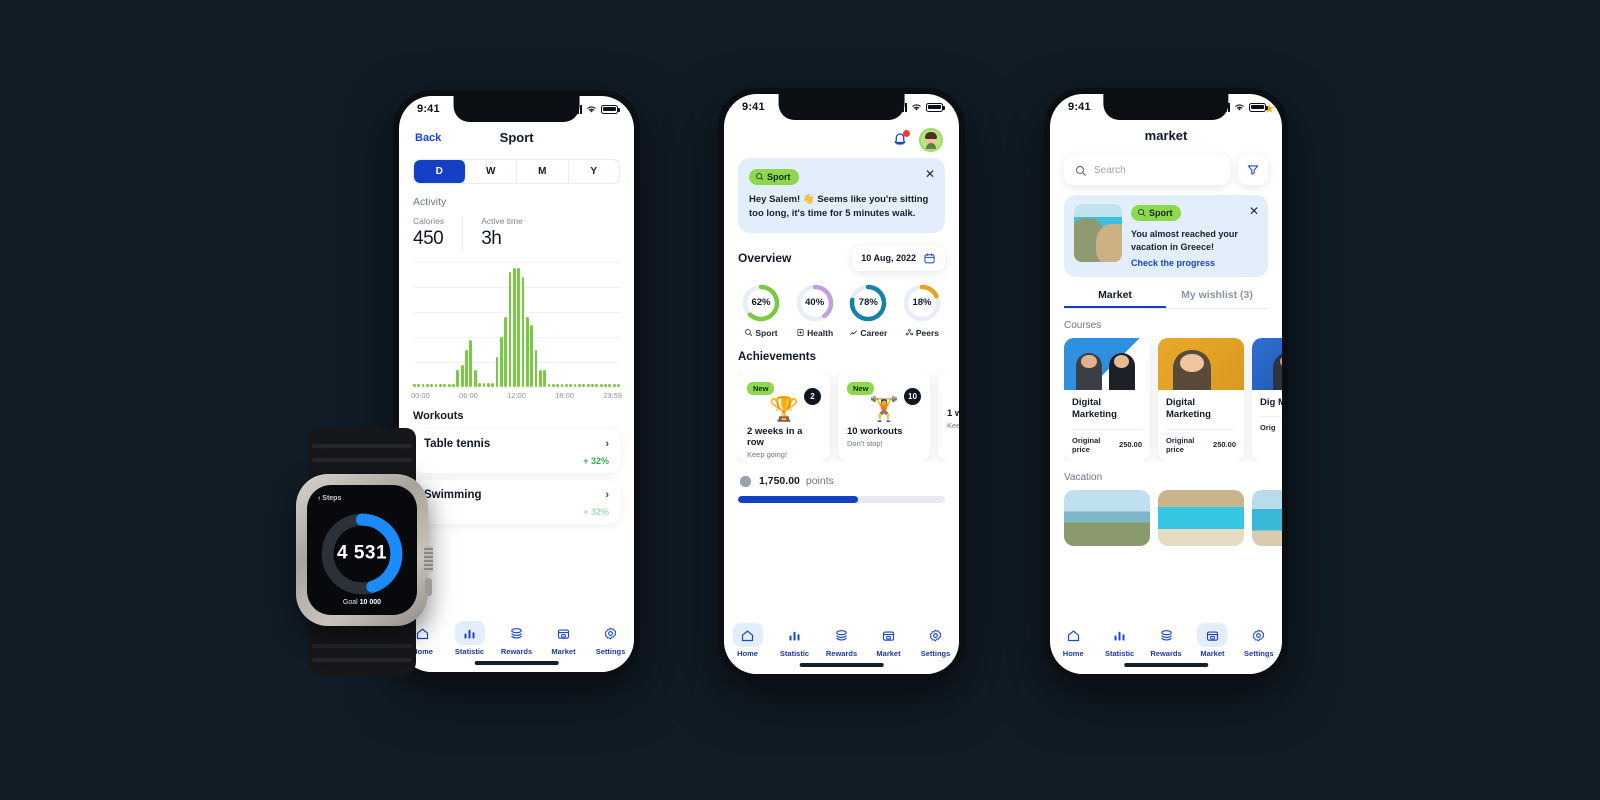  What do you see at coordinates (516, 109) in the screenshot?
I see `status-bar: 9:41` at bounding box center [516, 109].